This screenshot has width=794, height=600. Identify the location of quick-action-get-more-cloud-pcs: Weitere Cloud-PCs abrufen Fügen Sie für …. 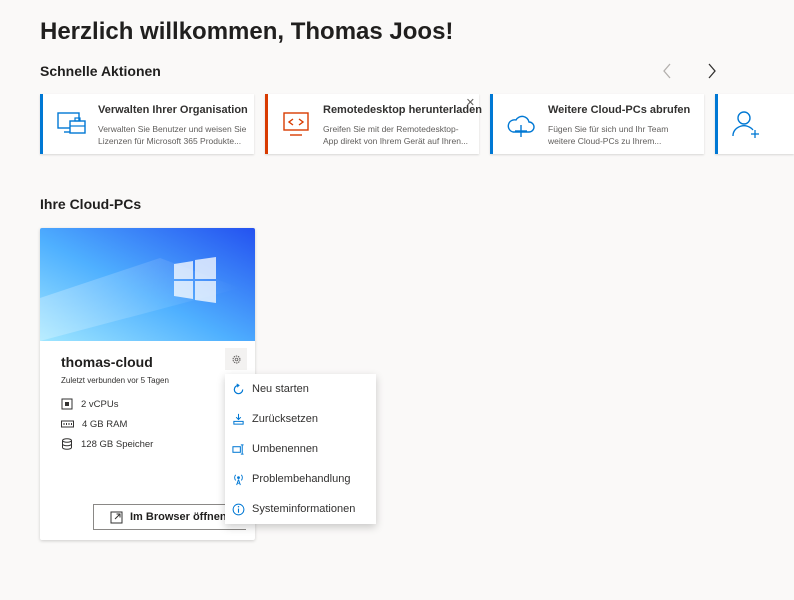
(597, 124).